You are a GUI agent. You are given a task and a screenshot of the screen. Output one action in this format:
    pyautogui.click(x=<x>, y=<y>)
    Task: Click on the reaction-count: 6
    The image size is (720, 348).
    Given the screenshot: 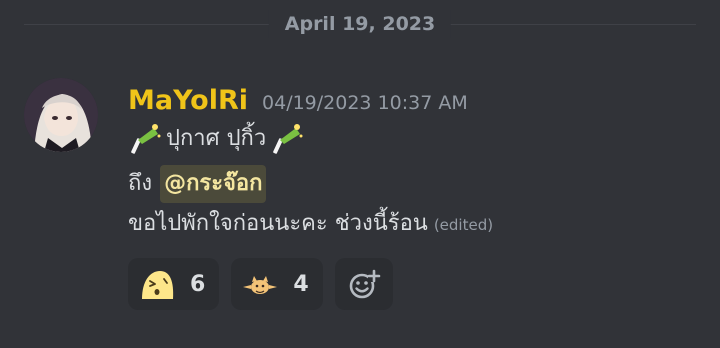 What is the action you would take?
    pyautogui.click(x=198, y=284)
    